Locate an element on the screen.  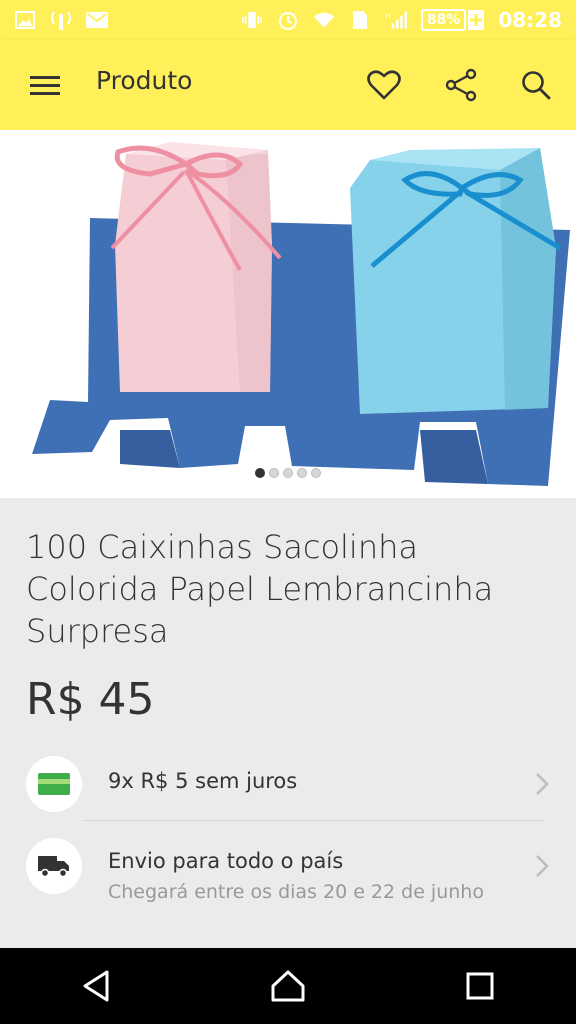
image-icon is located at coordinates (25, 20).